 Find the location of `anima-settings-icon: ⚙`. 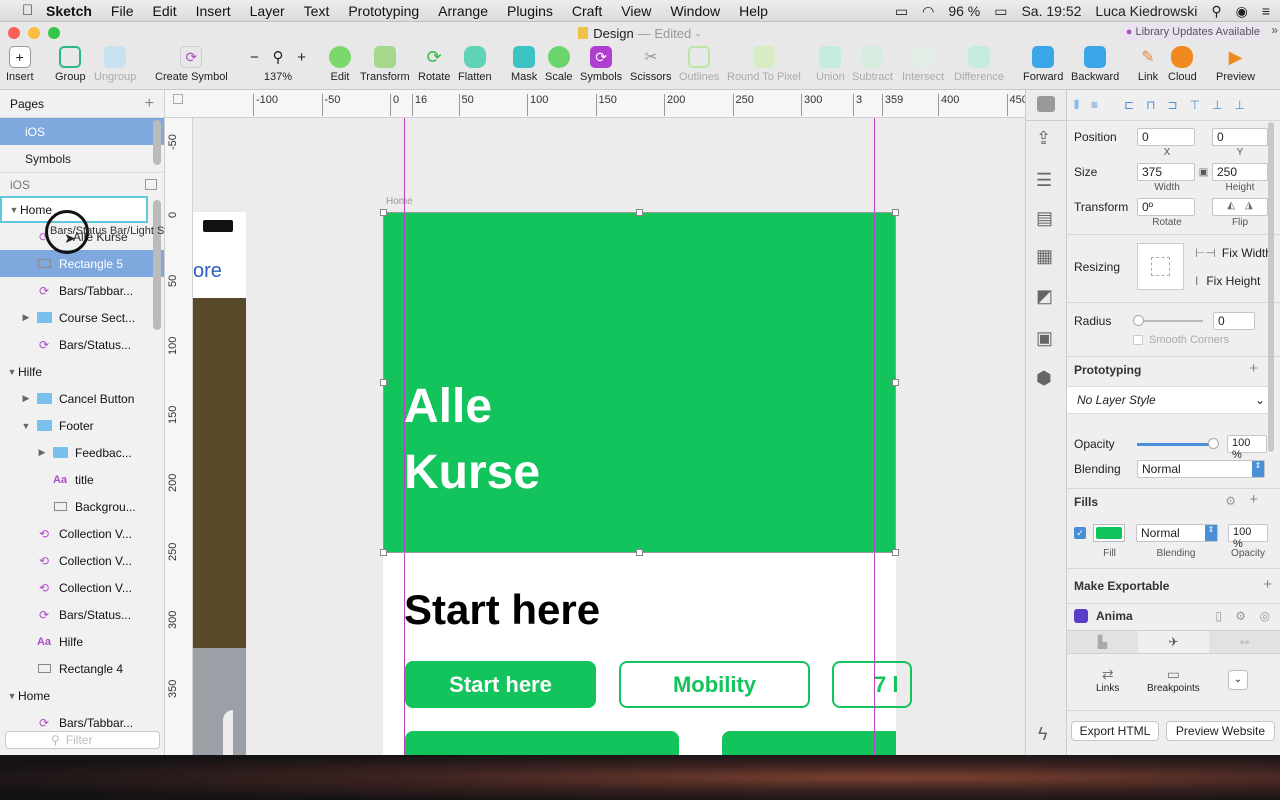

anima-settings-icon: ⚙ is located at coordinates (1240, 616).